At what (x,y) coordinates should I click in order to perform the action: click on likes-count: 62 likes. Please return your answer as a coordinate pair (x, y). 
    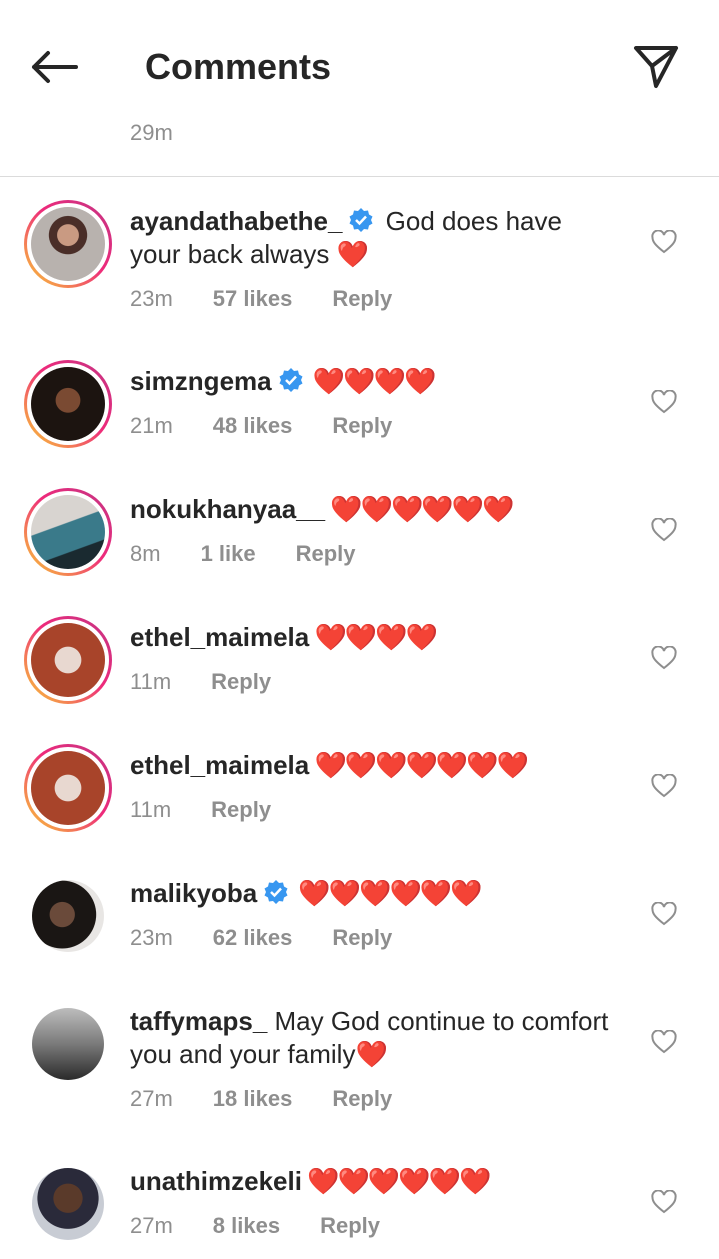
    Looking at the image, I should click on (253, 938).